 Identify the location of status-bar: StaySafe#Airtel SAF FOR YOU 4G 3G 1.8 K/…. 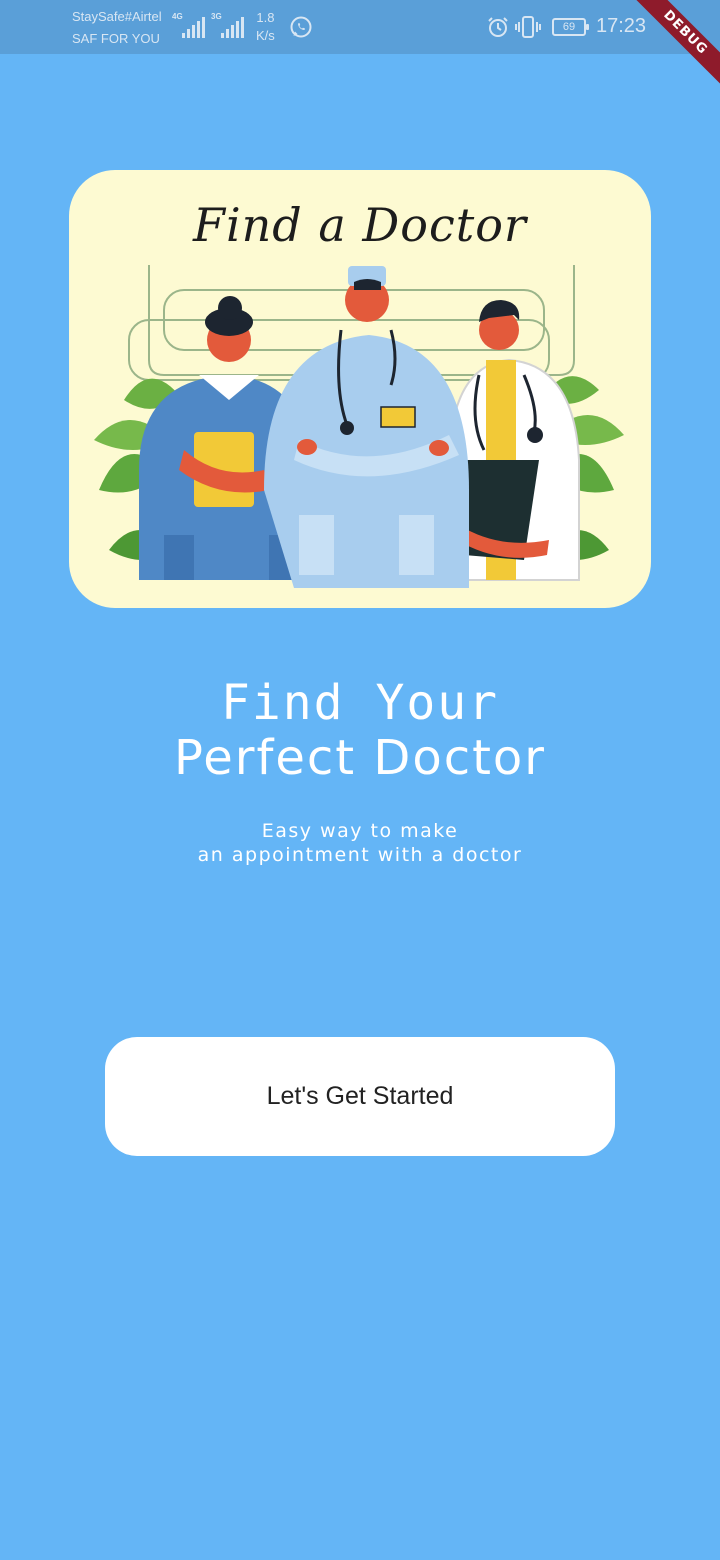
(360, 27).